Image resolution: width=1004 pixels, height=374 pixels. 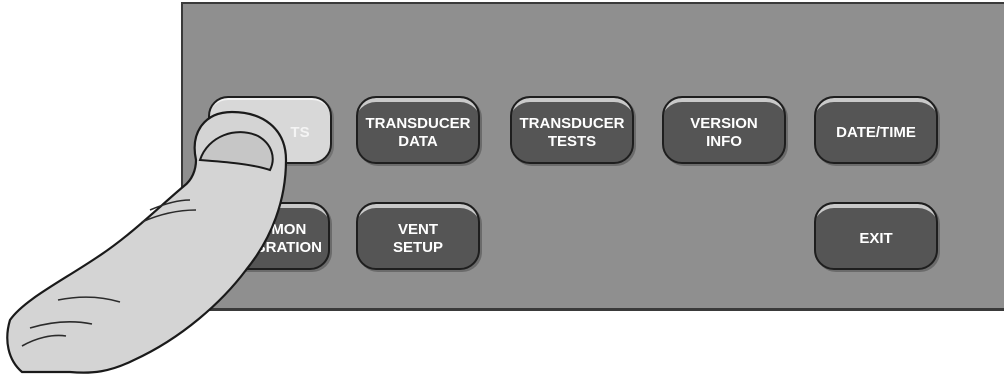 What do you see at coordinates (300, 132) in the screenshot?
I see `tests-button-label: TS` at bounding box center [300, 132].